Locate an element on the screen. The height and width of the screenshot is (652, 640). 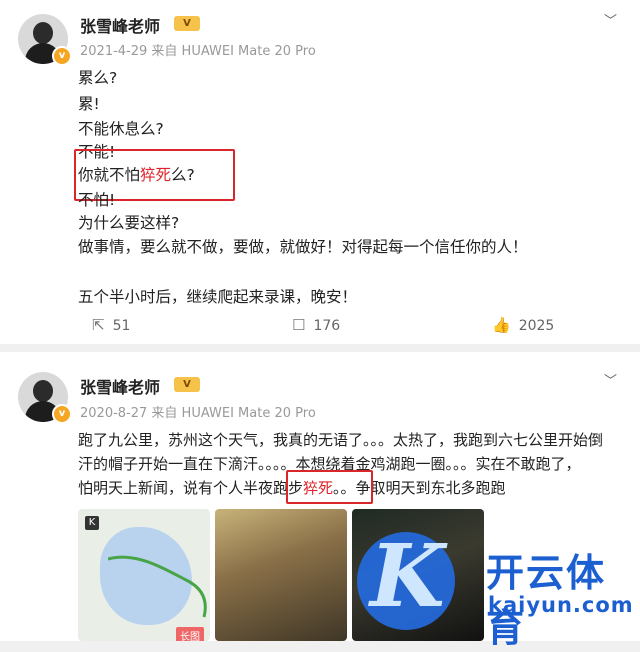
comment-icon: ☐ is located at coordinates (299, 325).